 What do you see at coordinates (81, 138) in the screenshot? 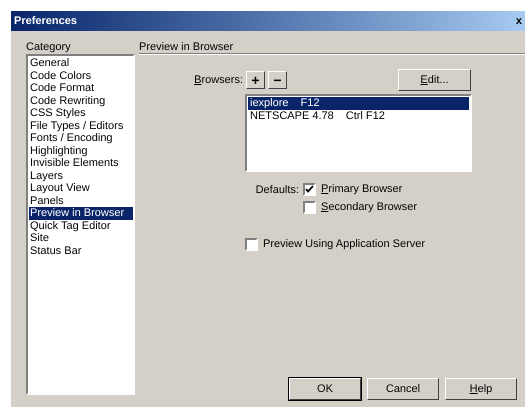
I see `category-item: Fonts / Encoding` at bounding box center [81, 138].